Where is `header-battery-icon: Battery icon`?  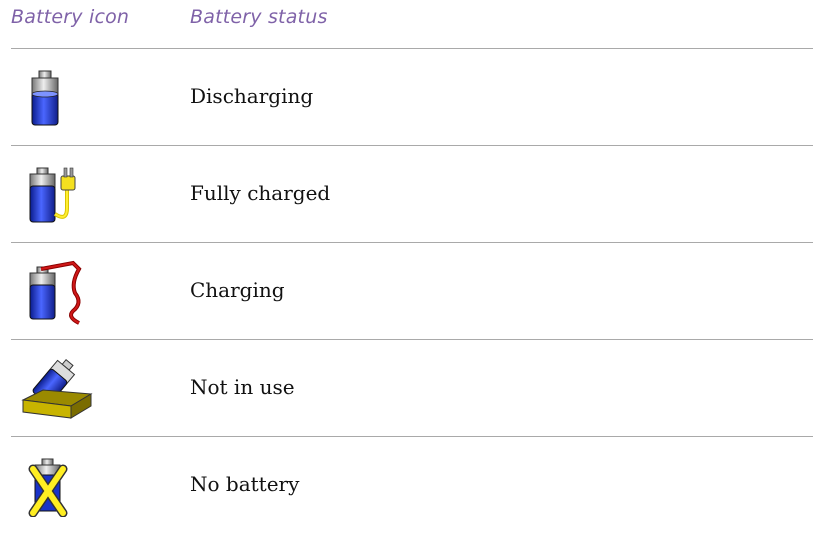 header-battery-icon: Battery icon is located at coordinates (70, 17).